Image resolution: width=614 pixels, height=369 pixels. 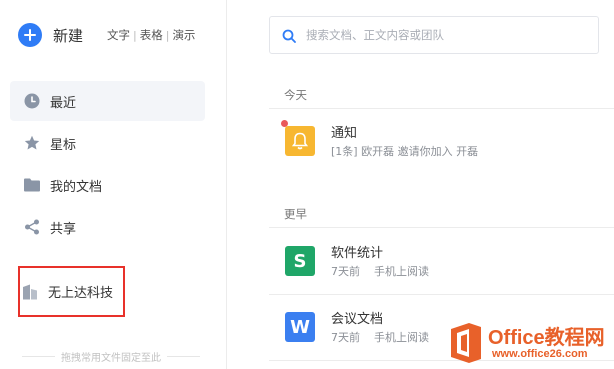 I want to click on plus-icon, so click(x=30, y=35).